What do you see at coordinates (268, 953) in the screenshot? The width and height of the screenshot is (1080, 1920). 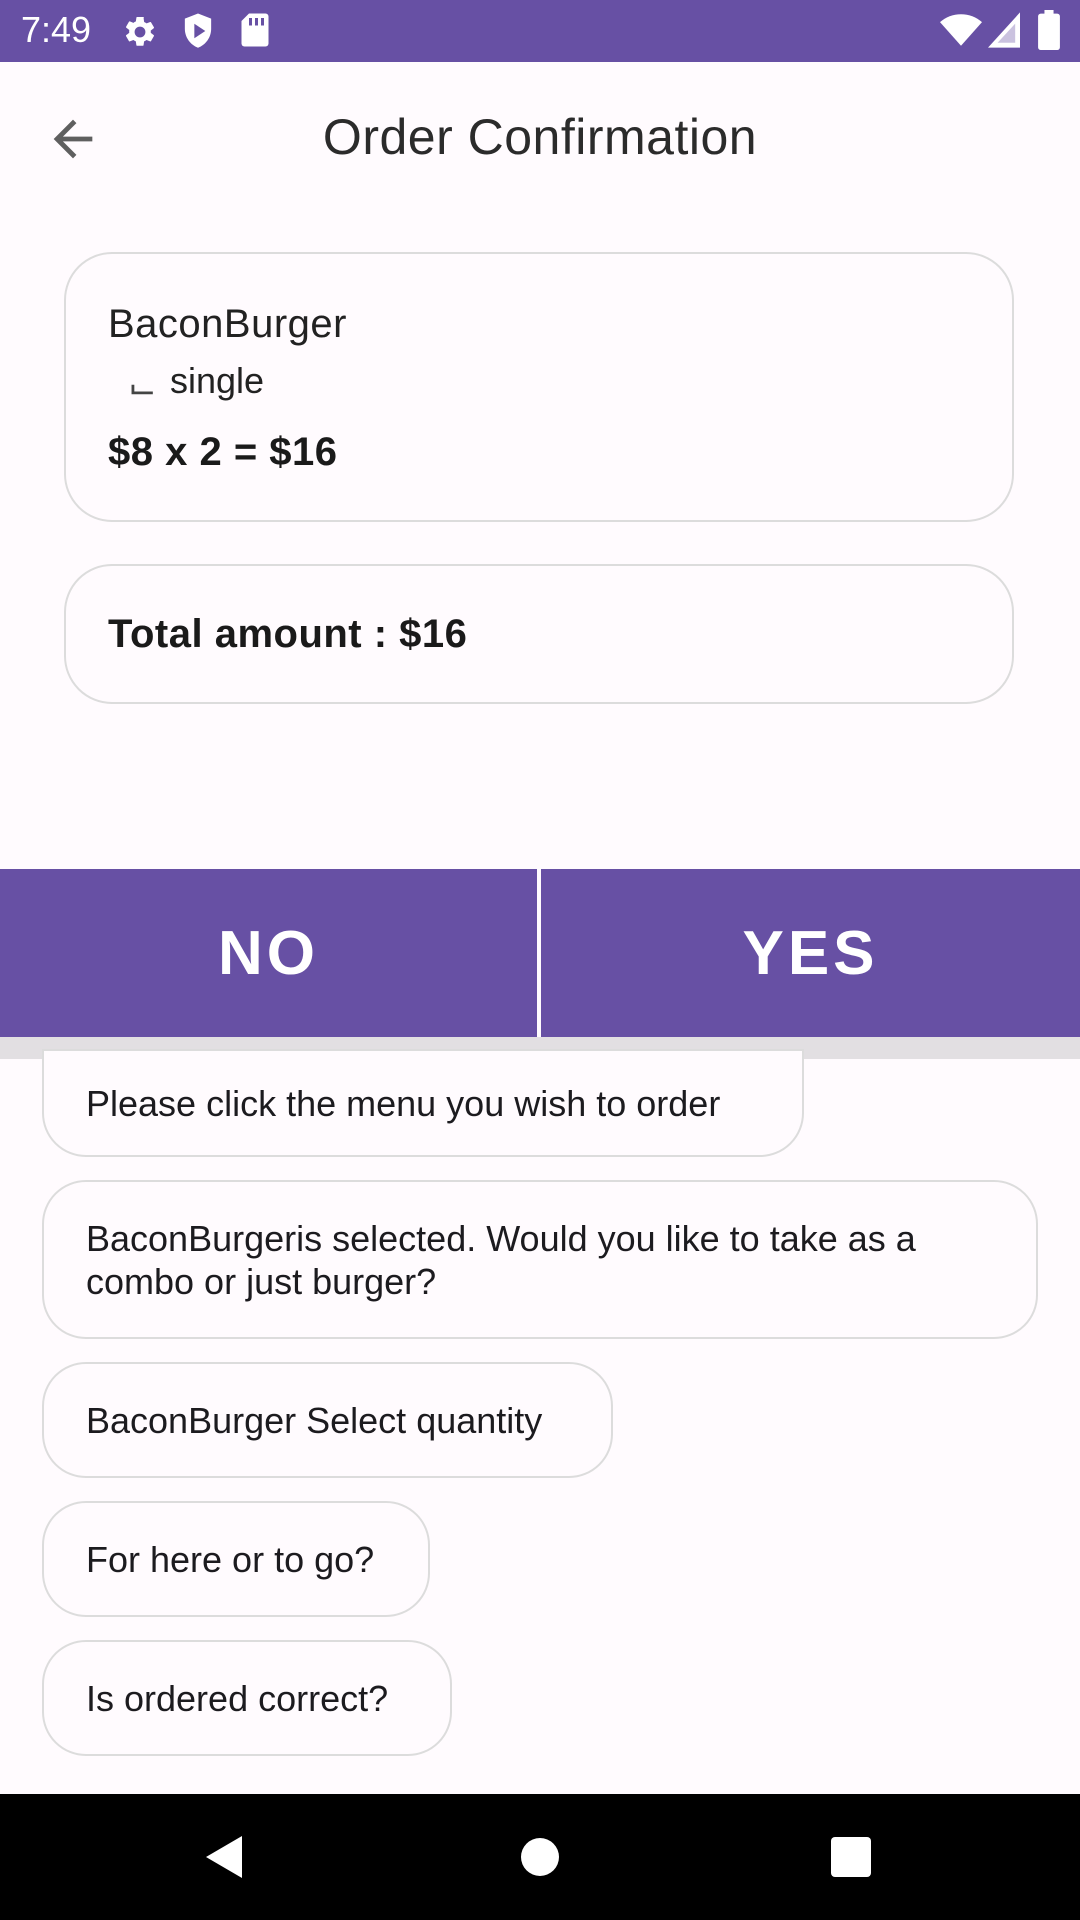 I see `no-button: NO` at bounding box center [268, 953].